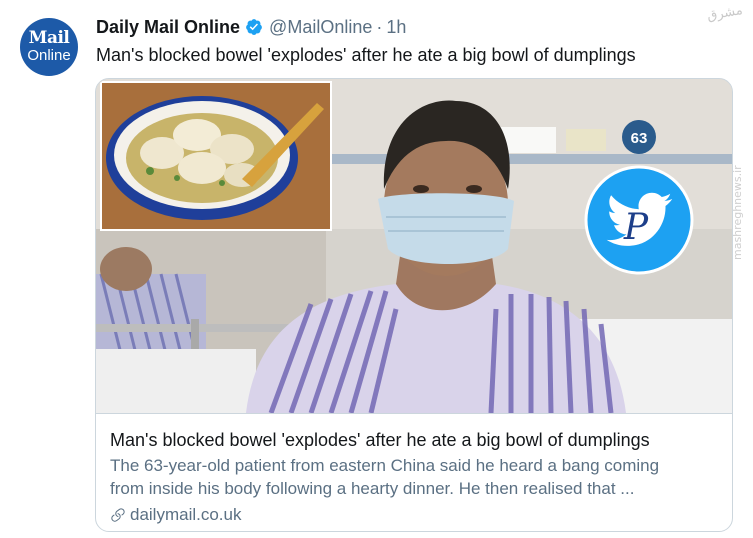  I want to click on author-name: Daily Mail Online, so click(168, 27).